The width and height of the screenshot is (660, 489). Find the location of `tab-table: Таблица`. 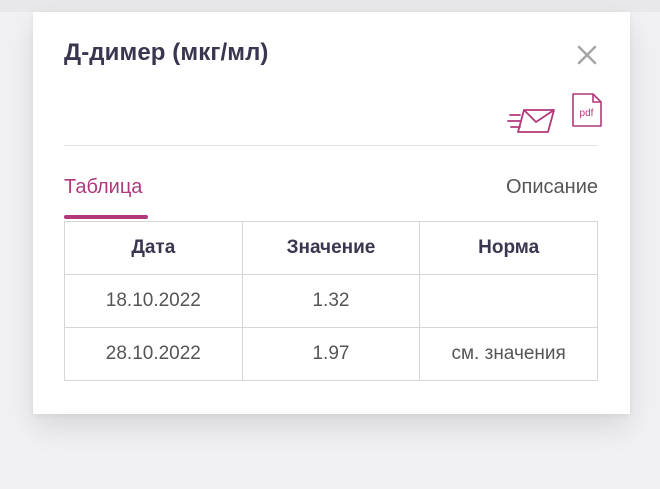

tab-table: Таблица is located at coordinates (103, 187).